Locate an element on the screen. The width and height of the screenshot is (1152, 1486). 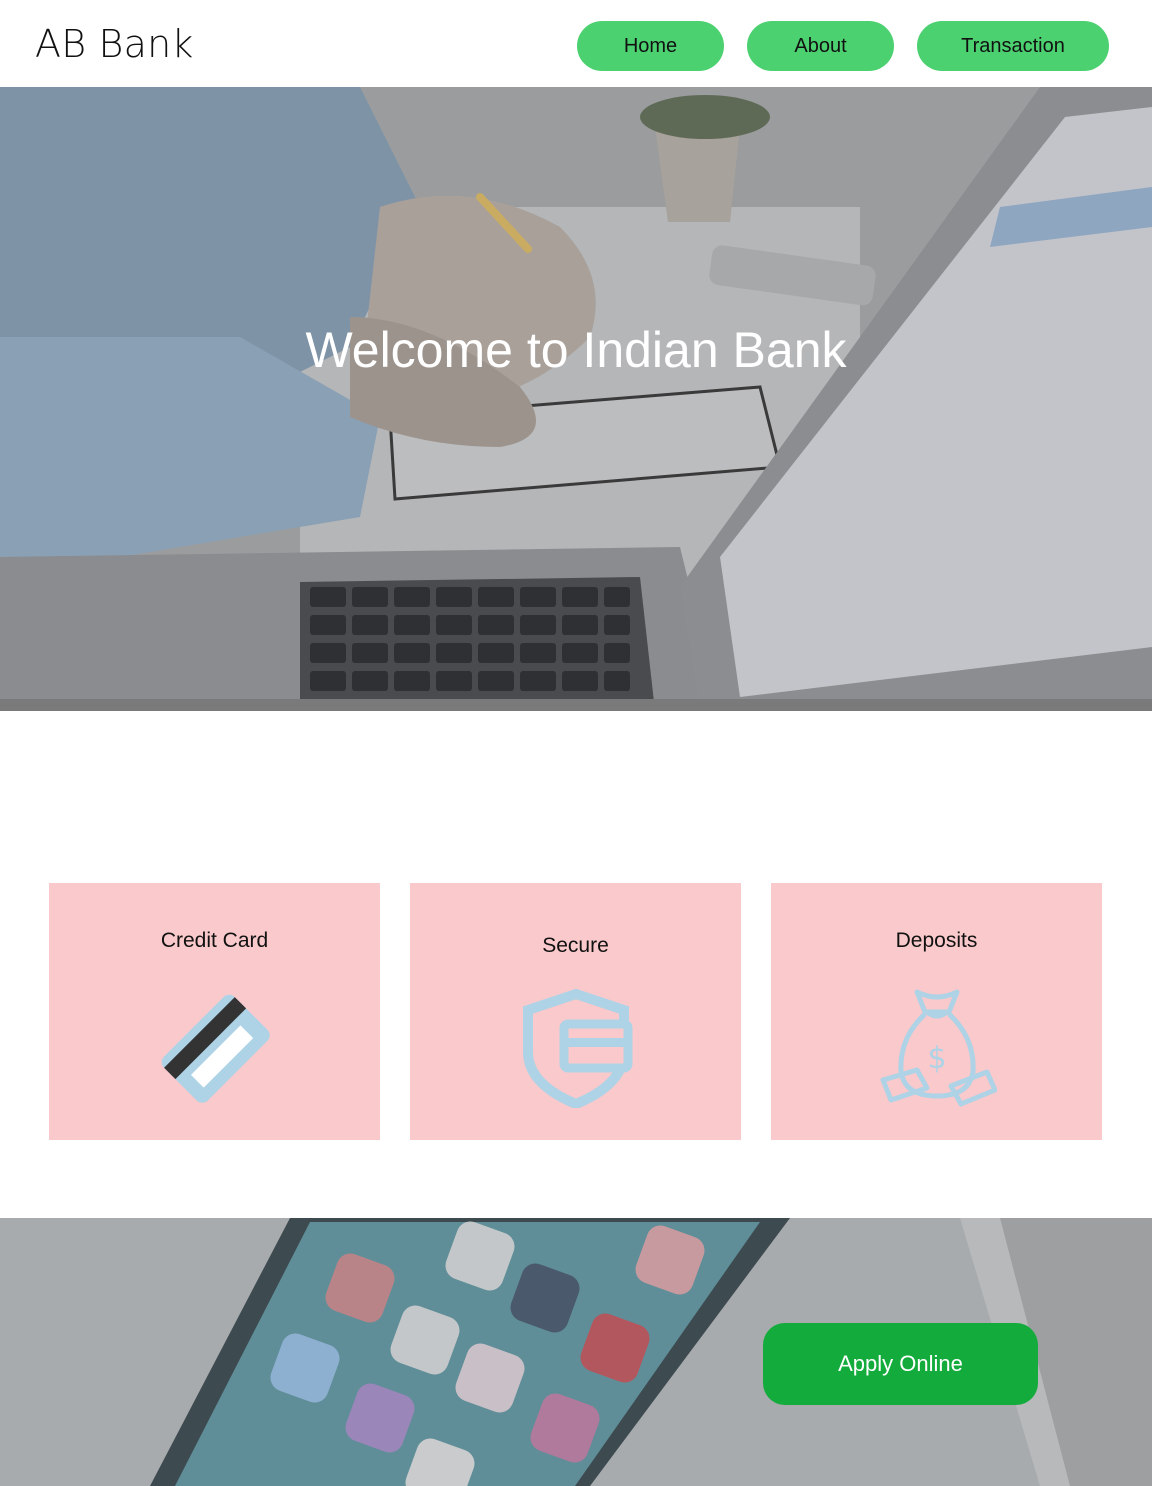
card-title-deposits: Deposits is located at coordinates (936, 940).